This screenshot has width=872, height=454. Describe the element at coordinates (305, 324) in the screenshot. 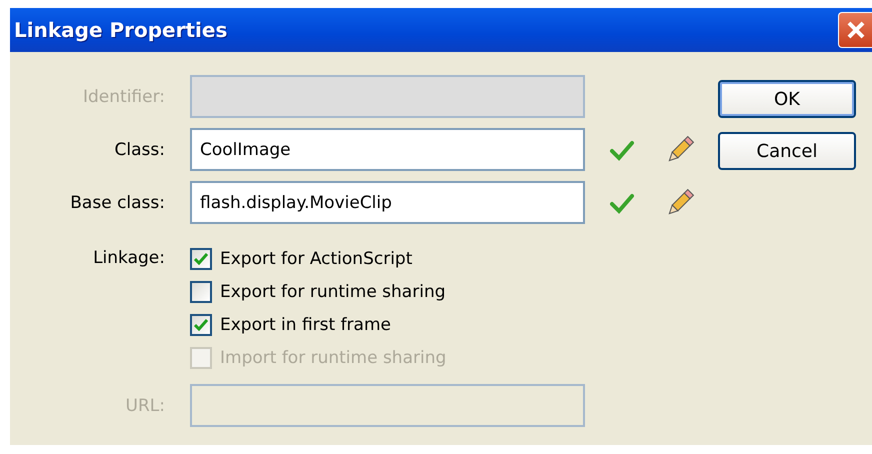

I see `checkbox-label: Export in first frame` at that location.